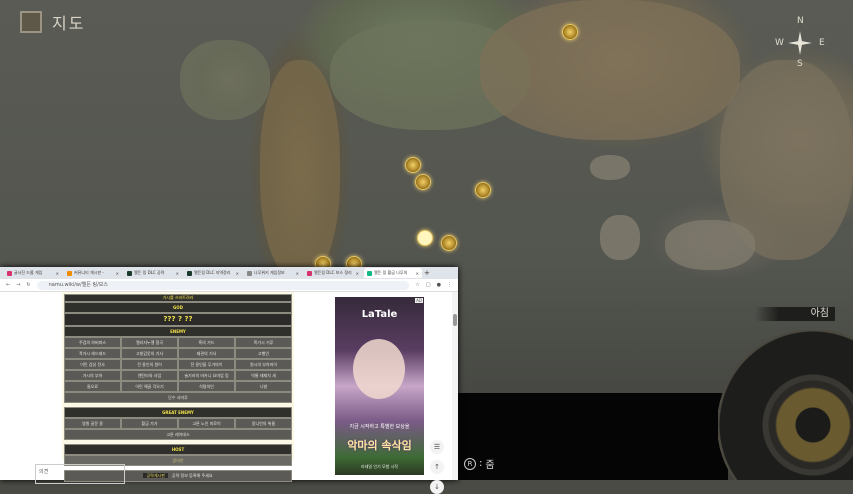  What do you see at coordinates (93, 273) in the screenshot?
I see `browser-tab: 커뮤니티 게시판 - ×` at bounding box center [93, 273].